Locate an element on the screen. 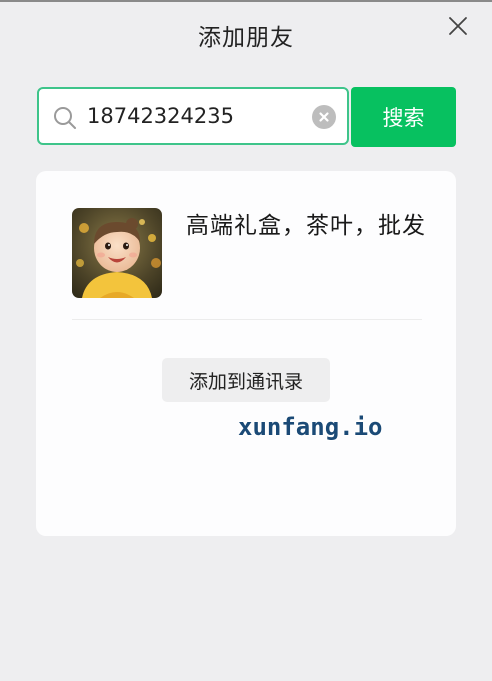  search-icon is located at coordinates (65, 118).